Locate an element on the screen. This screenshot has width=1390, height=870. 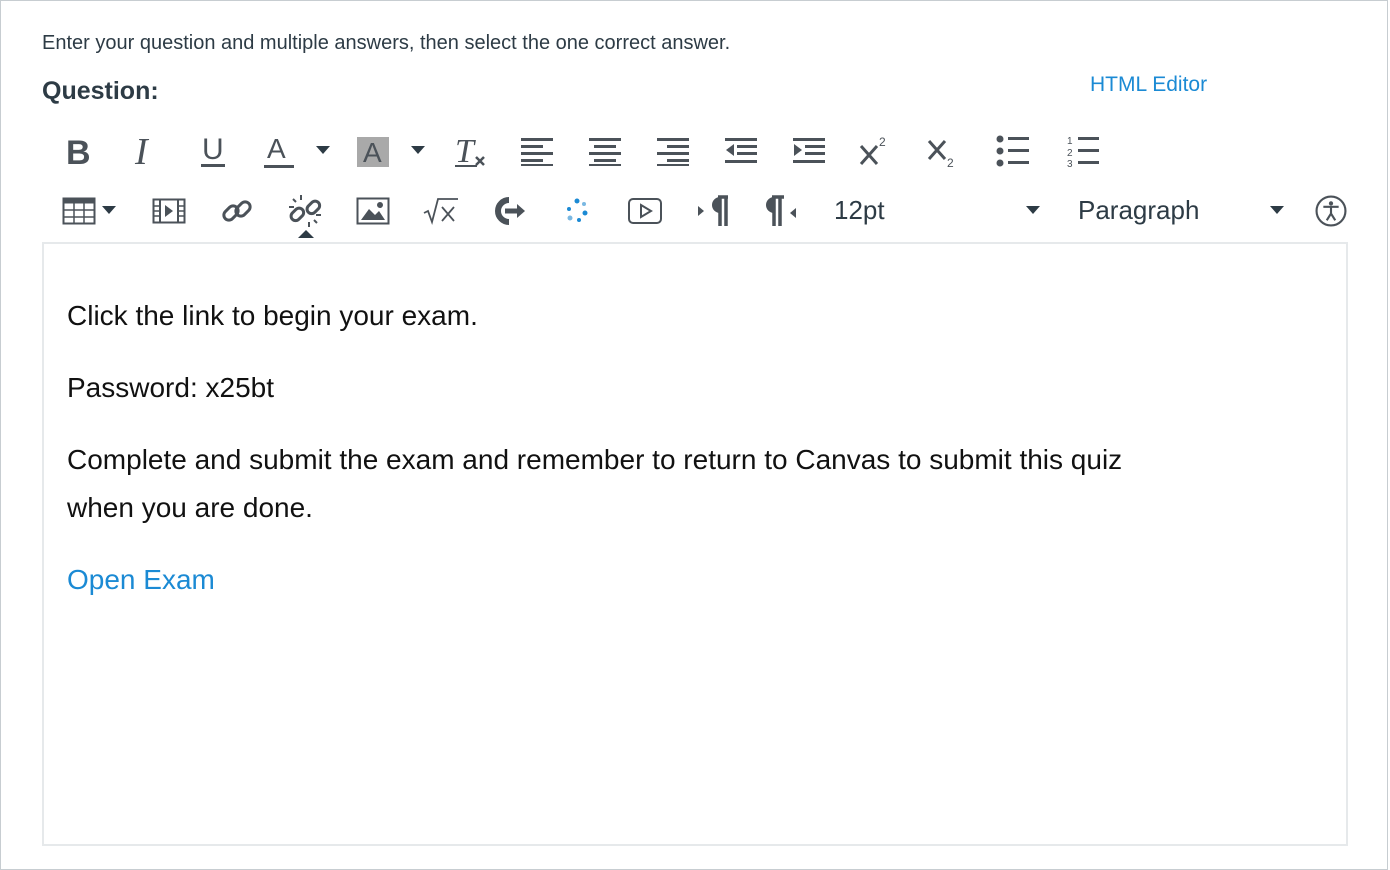
svg-text: B is located at coordinates (78, 151).